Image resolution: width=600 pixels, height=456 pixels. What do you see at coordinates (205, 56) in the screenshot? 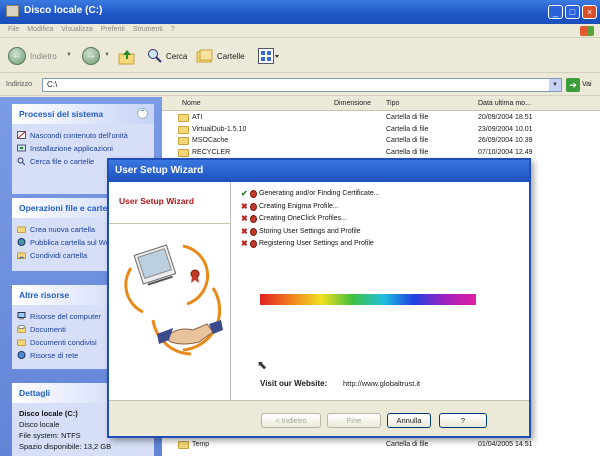
I see `folders-icon` at bounding box center [205, 56].